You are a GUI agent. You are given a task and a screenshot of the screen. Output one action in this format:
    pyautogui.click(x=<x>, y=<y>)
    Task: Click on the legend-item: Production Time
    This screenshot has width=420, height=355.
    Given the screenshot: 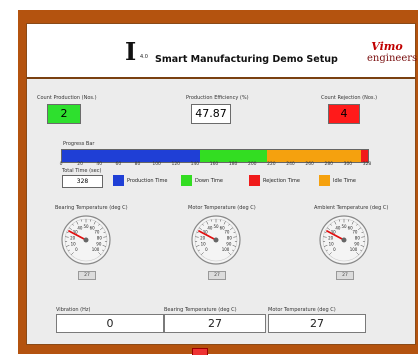 What is the action you would take?
    pyautogui.click(x=140, y=180)
    